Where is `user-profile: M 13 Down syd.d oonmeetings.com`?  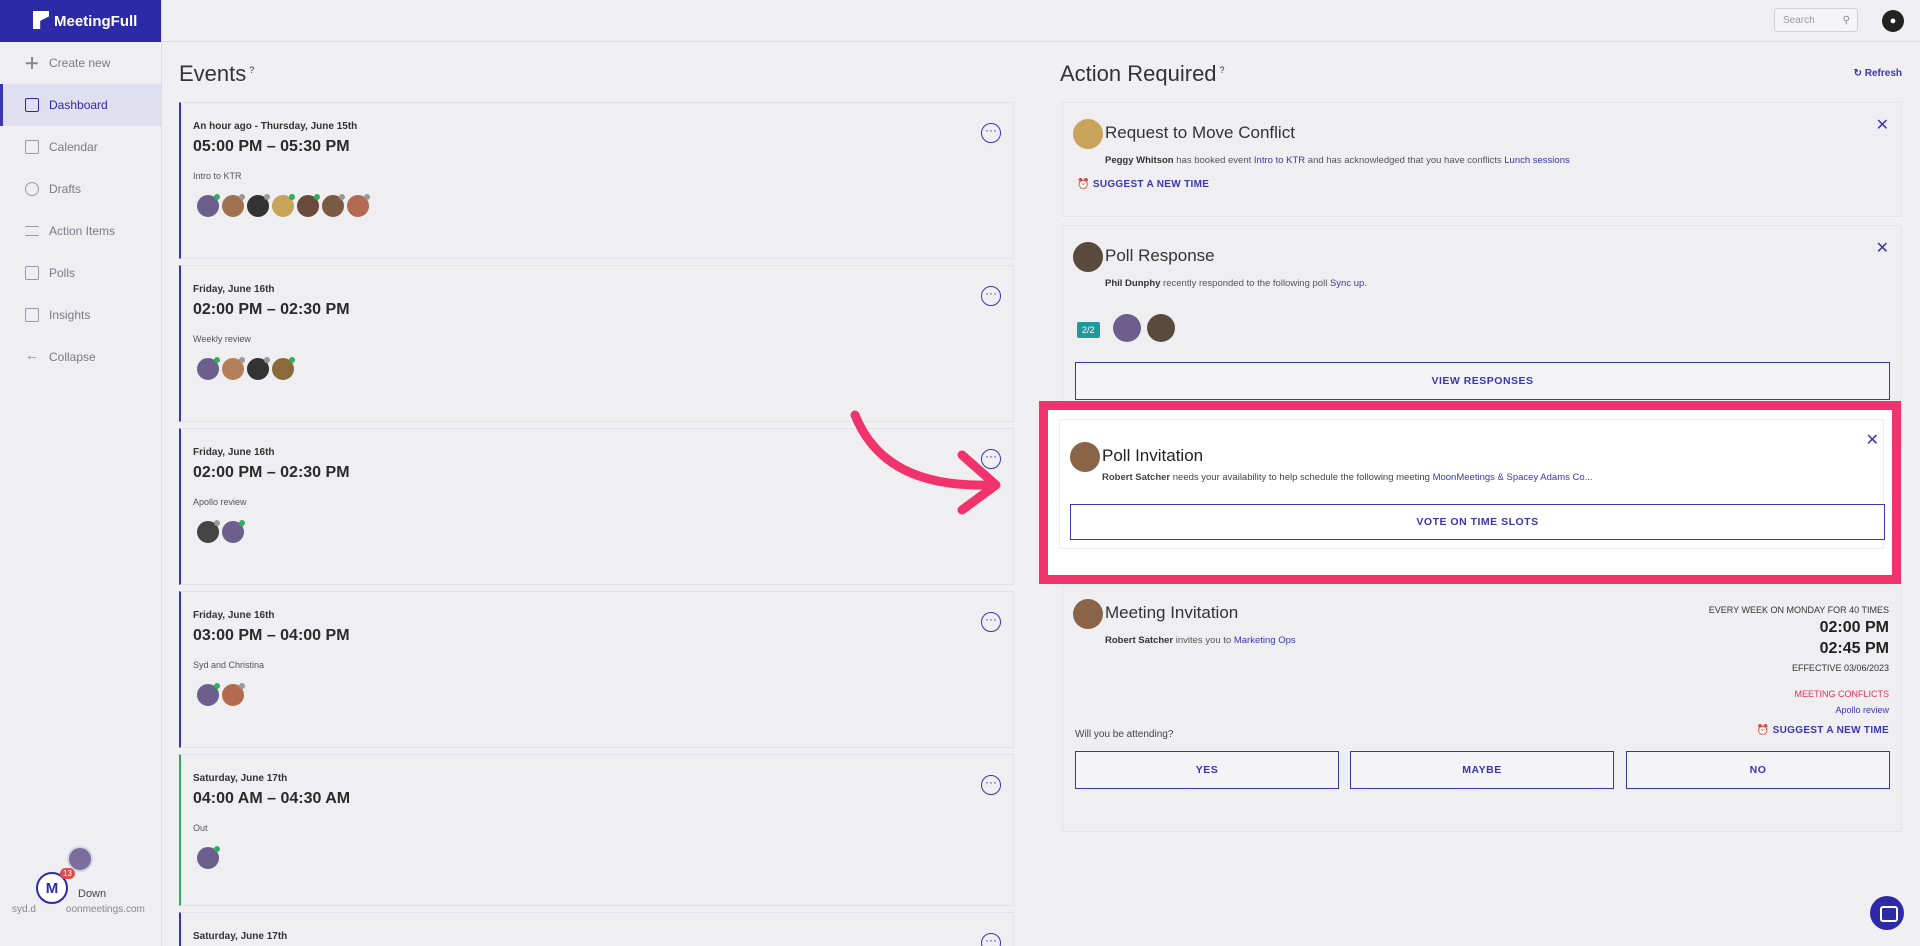
user-profile: M 13 Down syd.d oonmeetings.com is located at coordinates (81, 891).